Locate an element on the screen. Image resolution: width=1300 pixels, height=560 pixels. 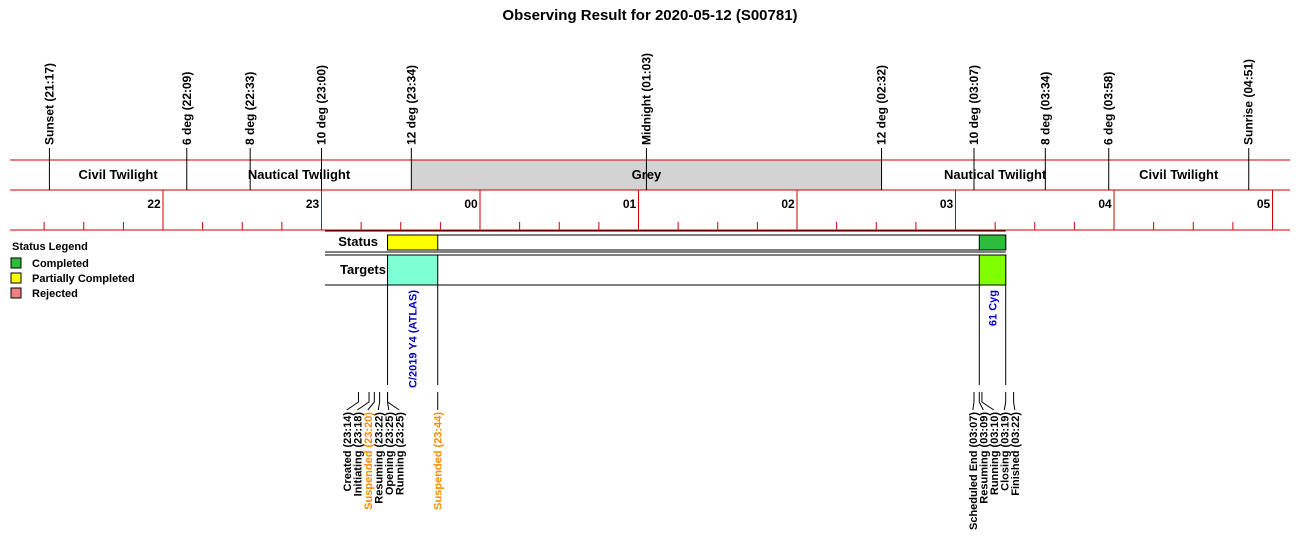
sky-event-0-label: Sunset (21:17) is located at coordinates (49, 104).